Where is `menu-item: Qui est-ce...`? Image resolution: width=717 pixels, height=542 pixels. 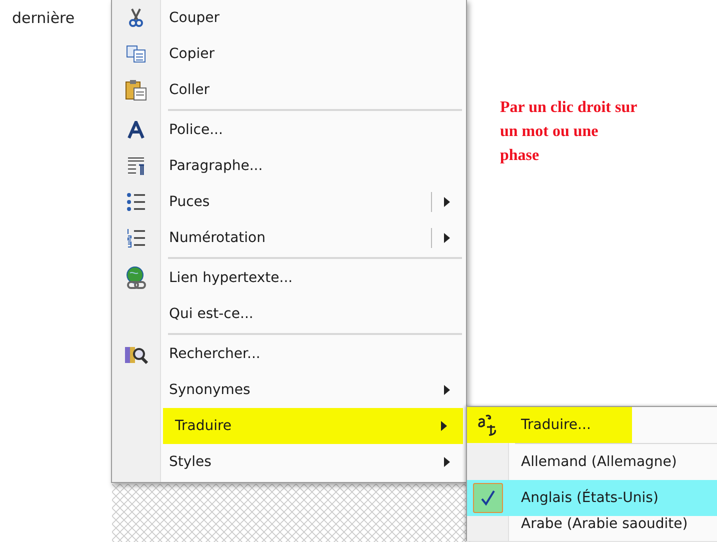 menu-item: Qui est-ce... is located at coordinates (289, 314).